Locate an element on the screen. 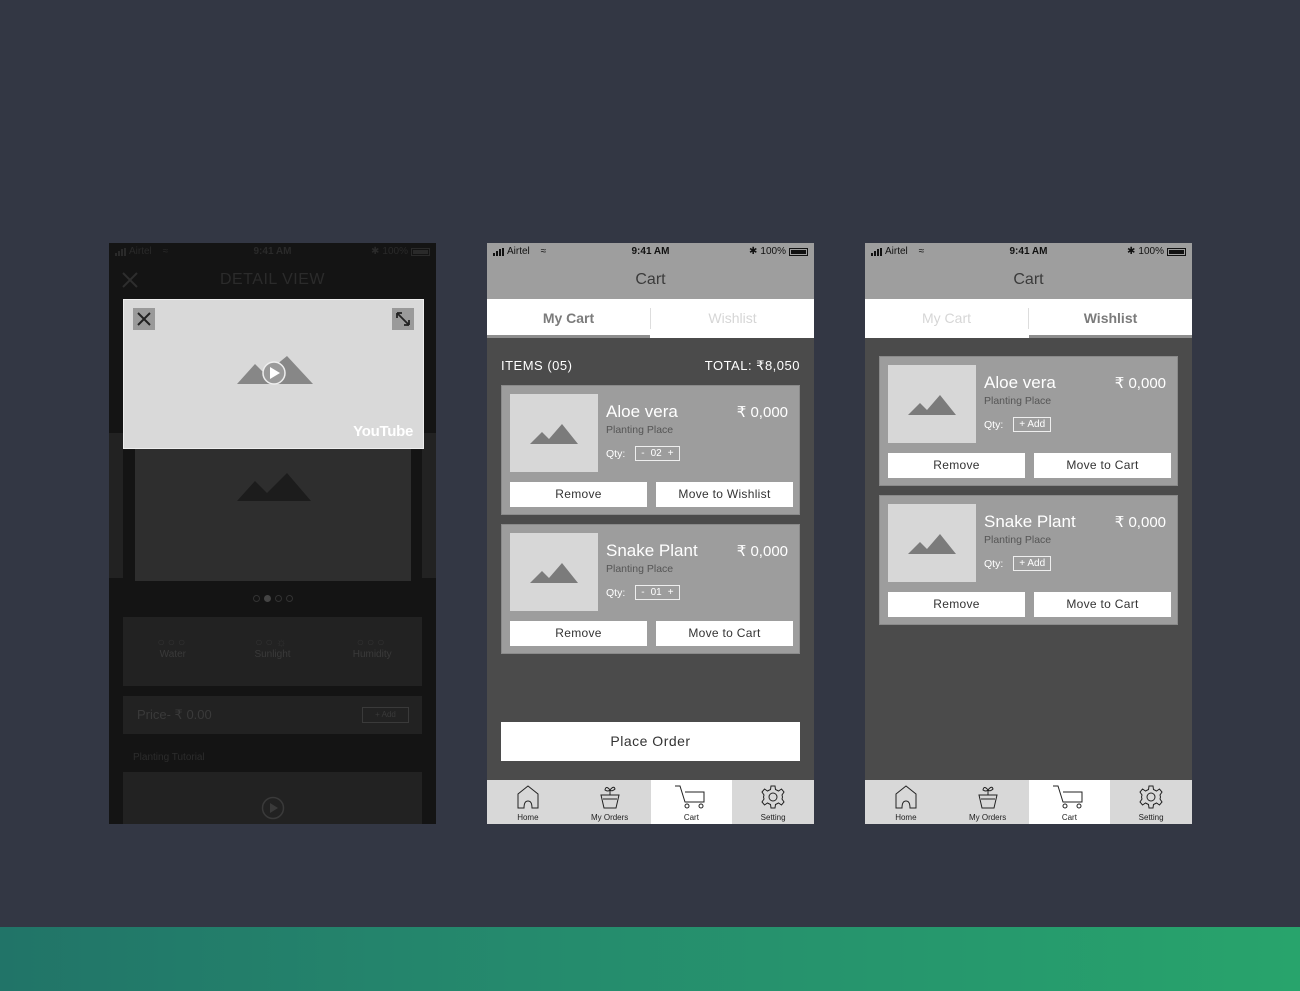 This screenshot has width=1300, height=991. page-title: Cart is located at coordinates (650, 279).